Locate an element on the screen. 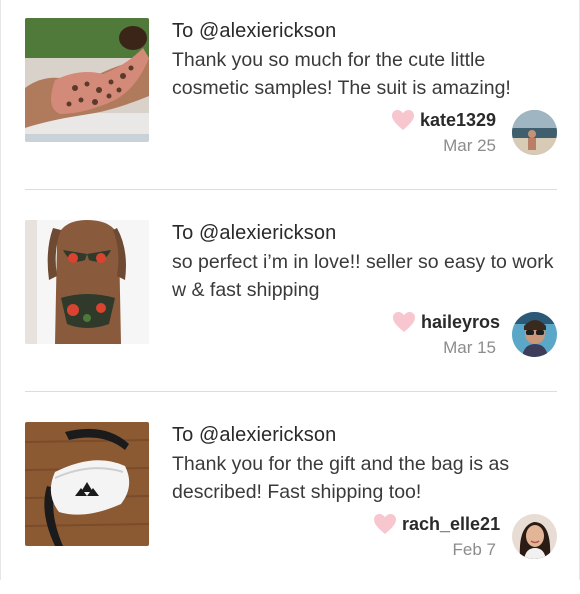  reviewer-username: rach_elle21 is located at coordinates (451, 524).